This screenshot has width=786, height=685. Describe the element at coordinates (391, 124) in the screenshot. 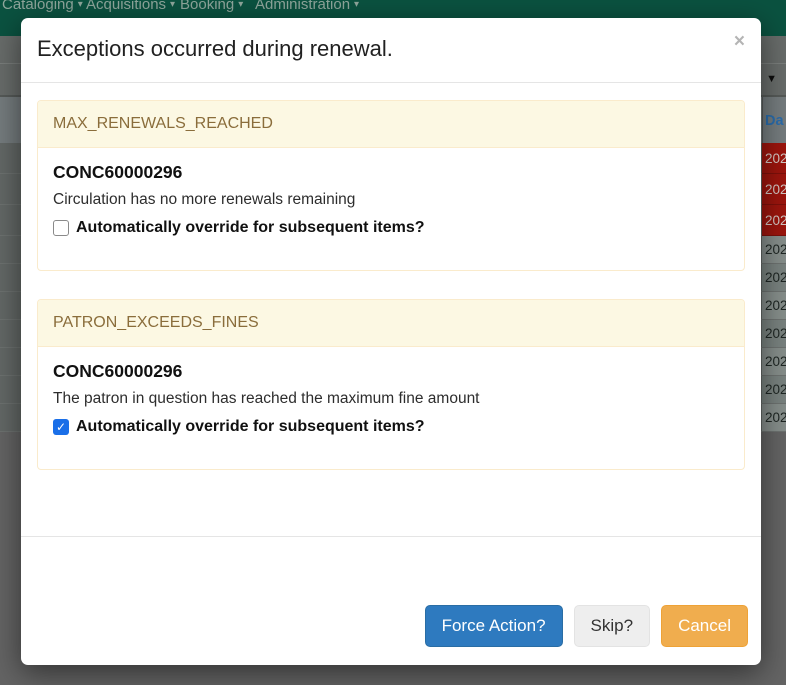

I see `exception-code: MAX_RENEWALS_REACHED` at that location.